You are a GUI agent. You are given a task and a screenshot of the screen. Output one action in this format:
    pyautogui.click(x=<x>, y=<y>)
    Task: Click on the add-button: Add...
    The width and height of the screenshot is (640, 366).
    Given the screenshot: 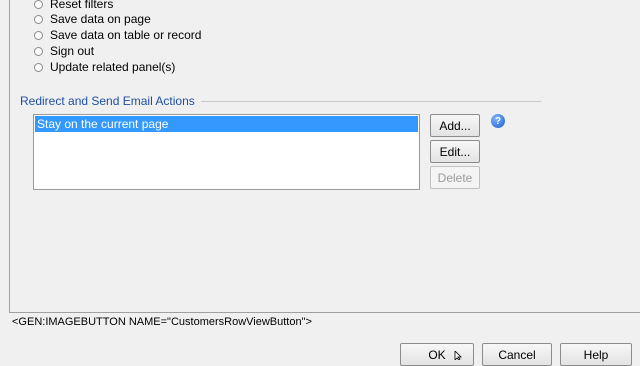 What is the action you would take?
    pyautogui.click(x=455, y=125)
    